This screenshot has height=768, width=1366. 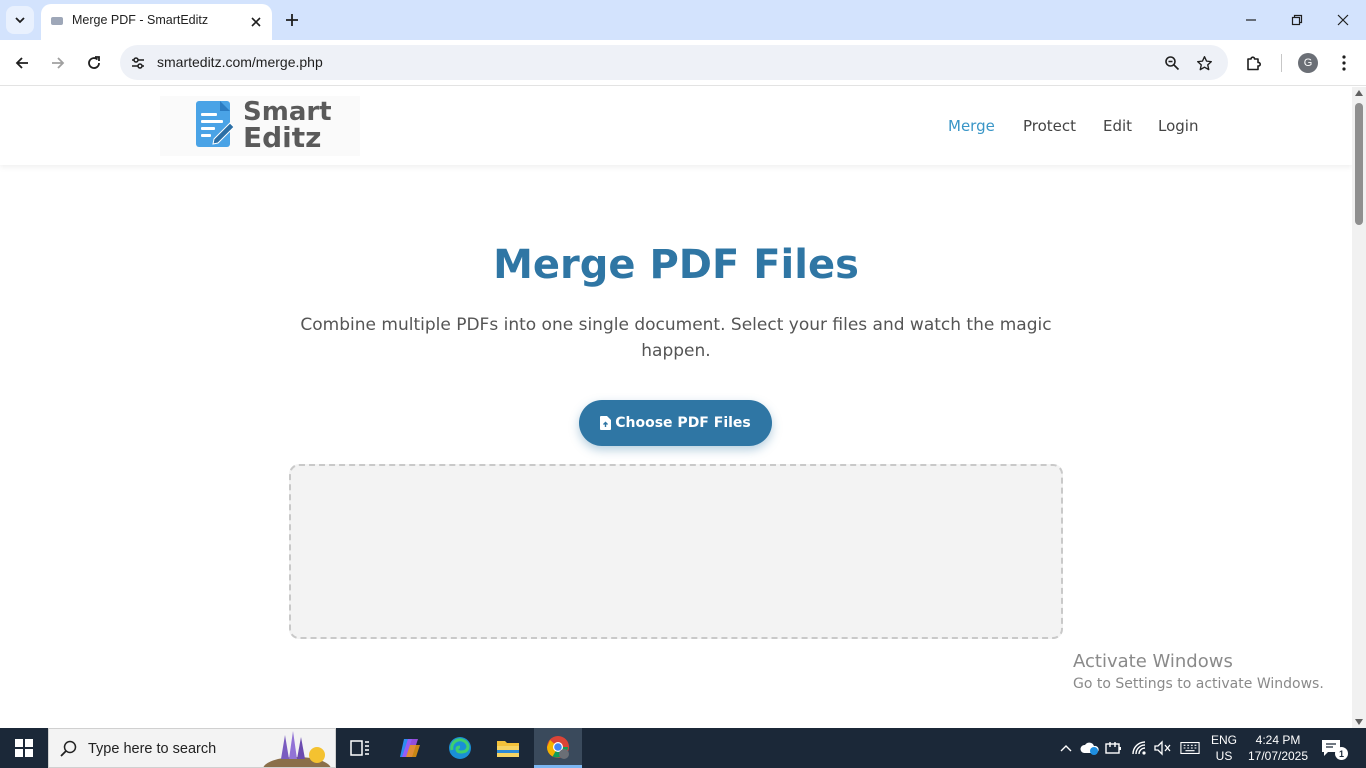 I want to click on search-icon, so click(x=68, y=748).